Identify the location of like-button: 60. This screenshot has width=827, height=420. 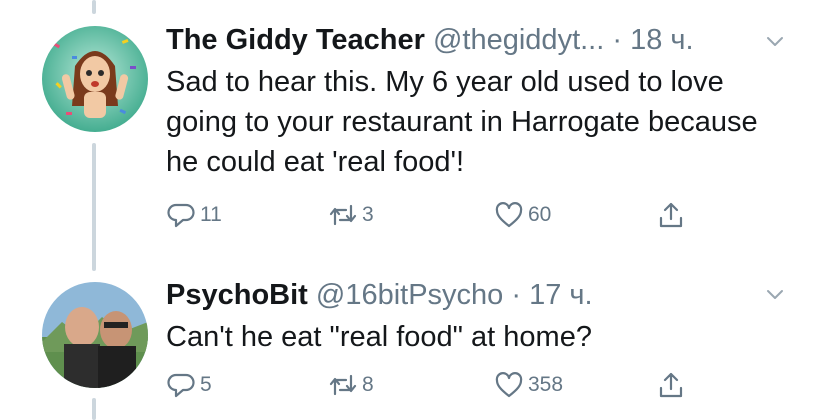
(522, 215).